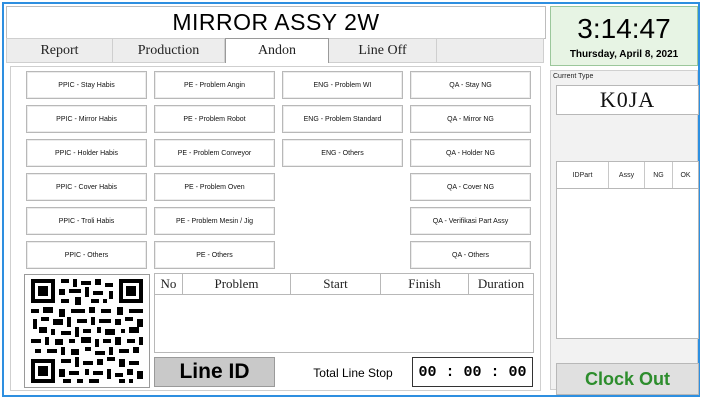  I want to click on current-type-value: K0JA, so click(627, 100).